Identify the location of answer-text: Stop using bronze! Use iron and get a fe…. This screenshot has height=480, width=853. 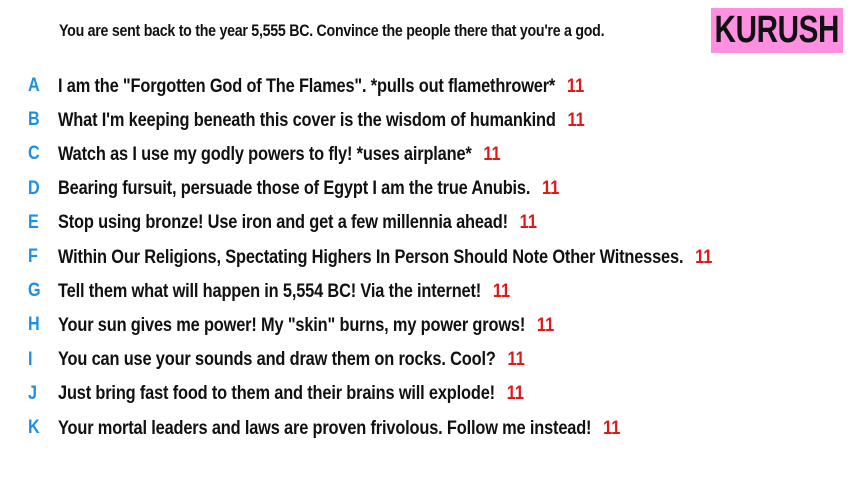
(283, 222).